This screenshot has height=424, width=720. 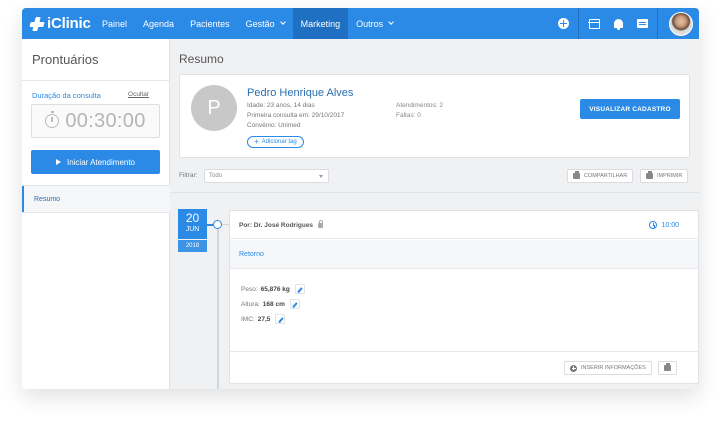 What do you see at coordinates (630, 109) in the screenshot?
I see `view-profile-button: VISUALIZAR CADASTRO` at bounding box center [630, 109].